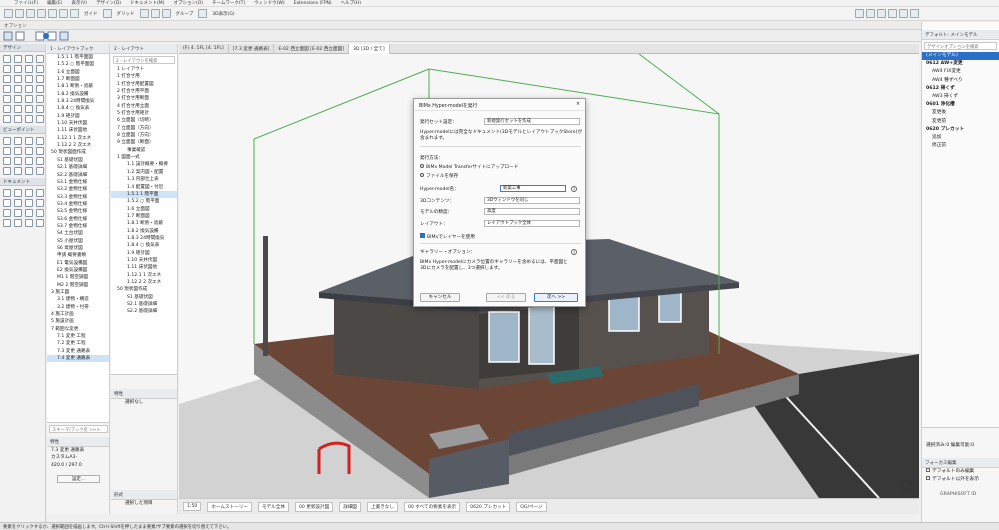 The image size is (999, 530). Describe the element at coordinates (229, 506) in the screenshot. I see `status-field: ホームストーリー` at that location.